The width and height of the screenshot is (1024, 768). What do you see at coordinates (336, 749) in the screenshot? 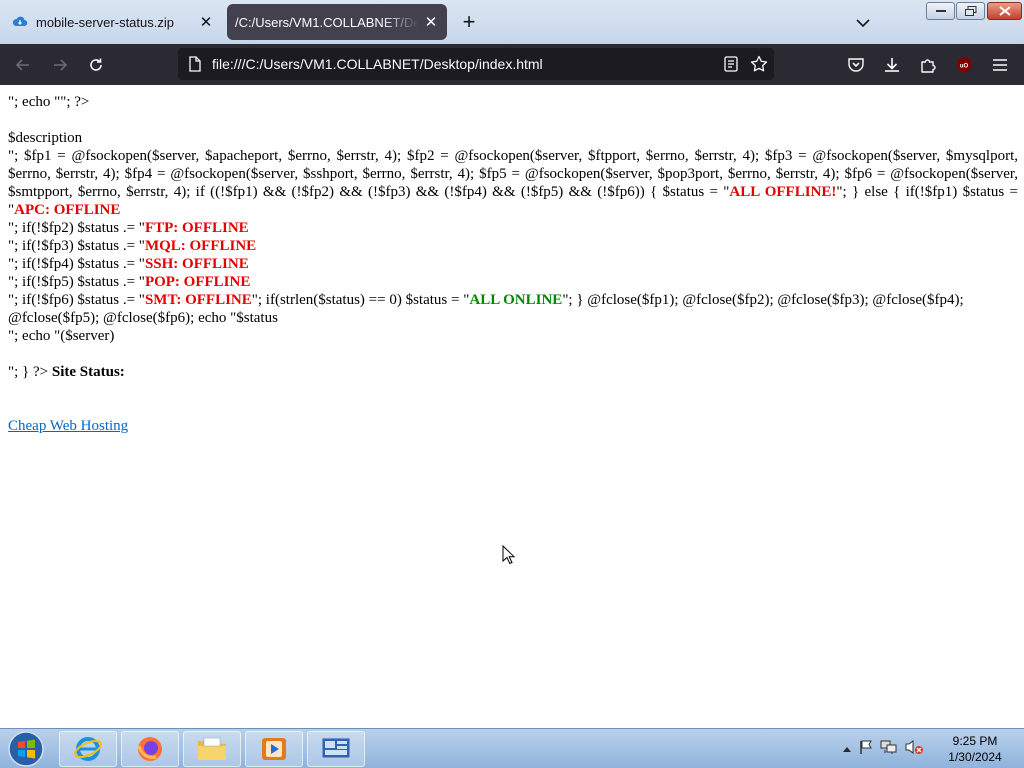
I see `remote-desktop-icon` at bounding box center [336, 749].